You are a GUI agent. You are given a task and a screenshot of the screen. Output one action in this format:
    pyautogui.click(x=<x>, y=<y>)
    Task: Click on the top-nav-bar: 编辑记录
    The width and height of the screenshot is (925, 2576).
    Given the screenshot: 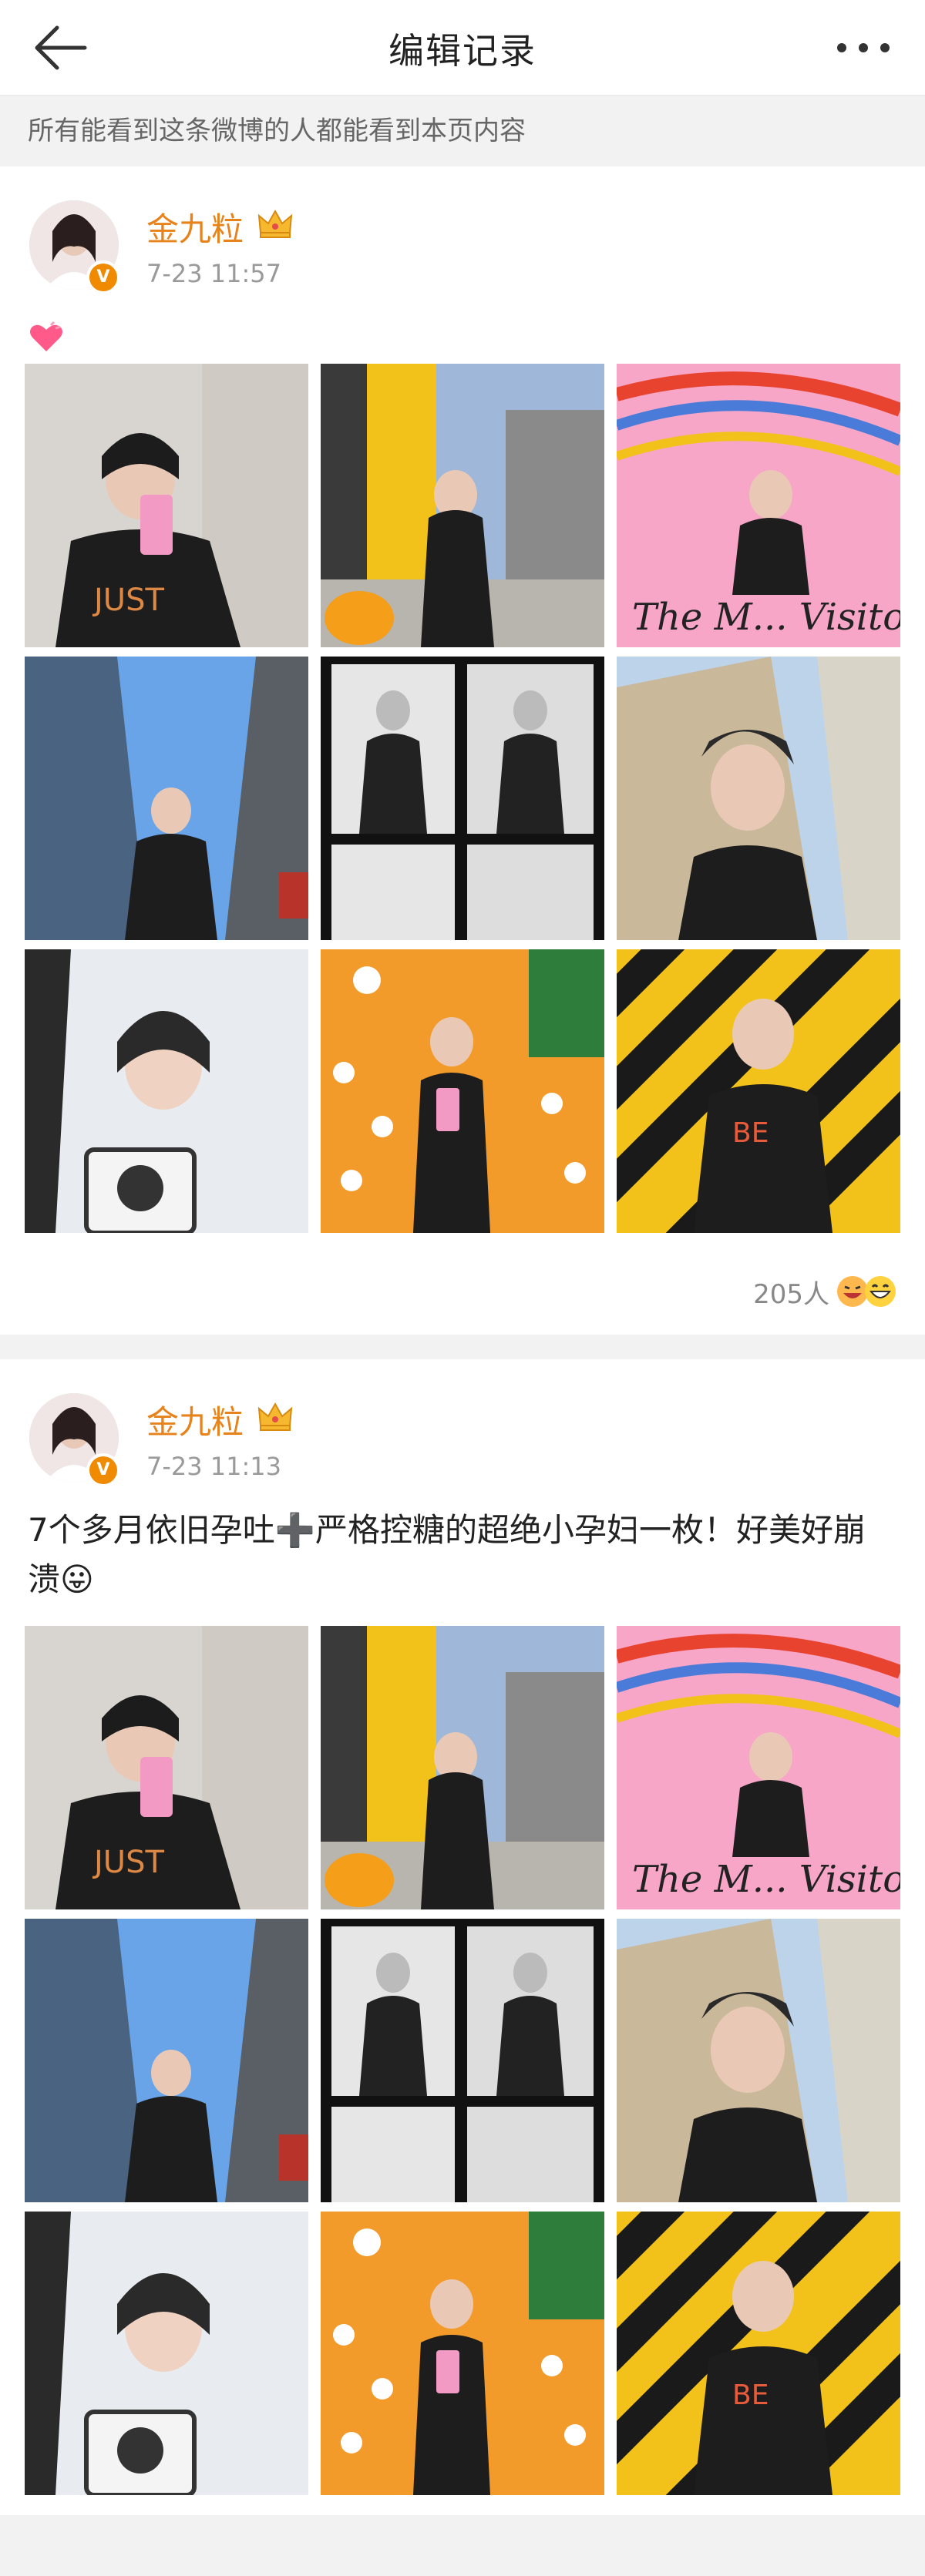 What is the action you would take?
    pyautogui.click(x=462, y=48)
    